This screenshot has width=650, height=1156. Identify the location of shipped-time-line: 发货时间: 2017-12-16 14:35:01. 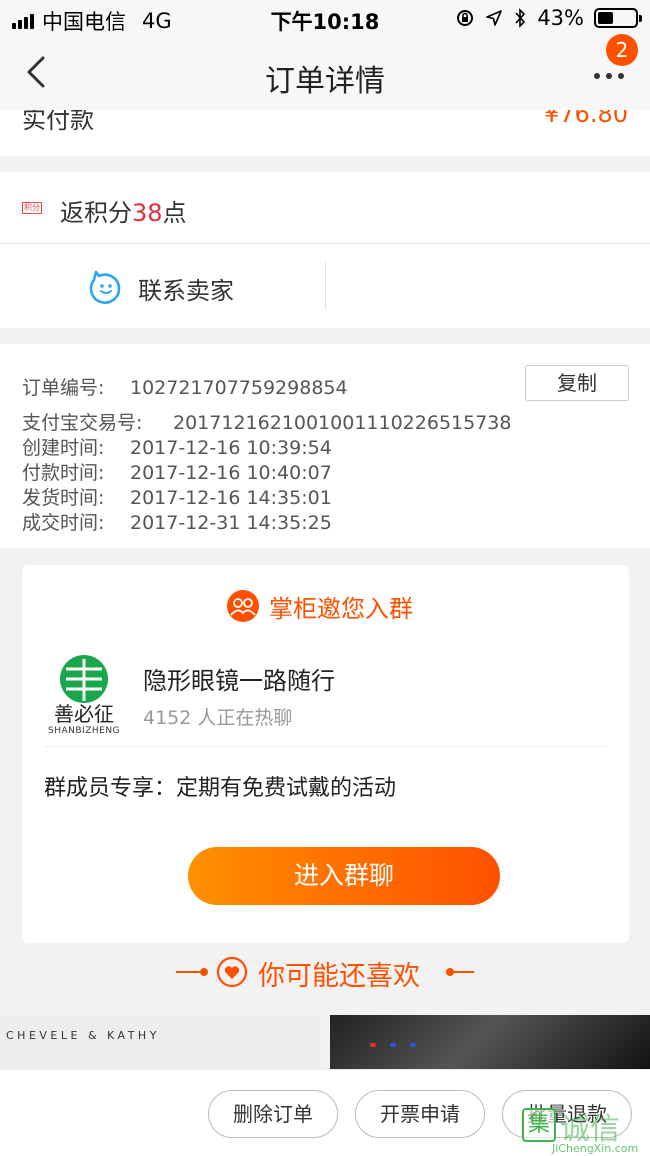
(177, 496).